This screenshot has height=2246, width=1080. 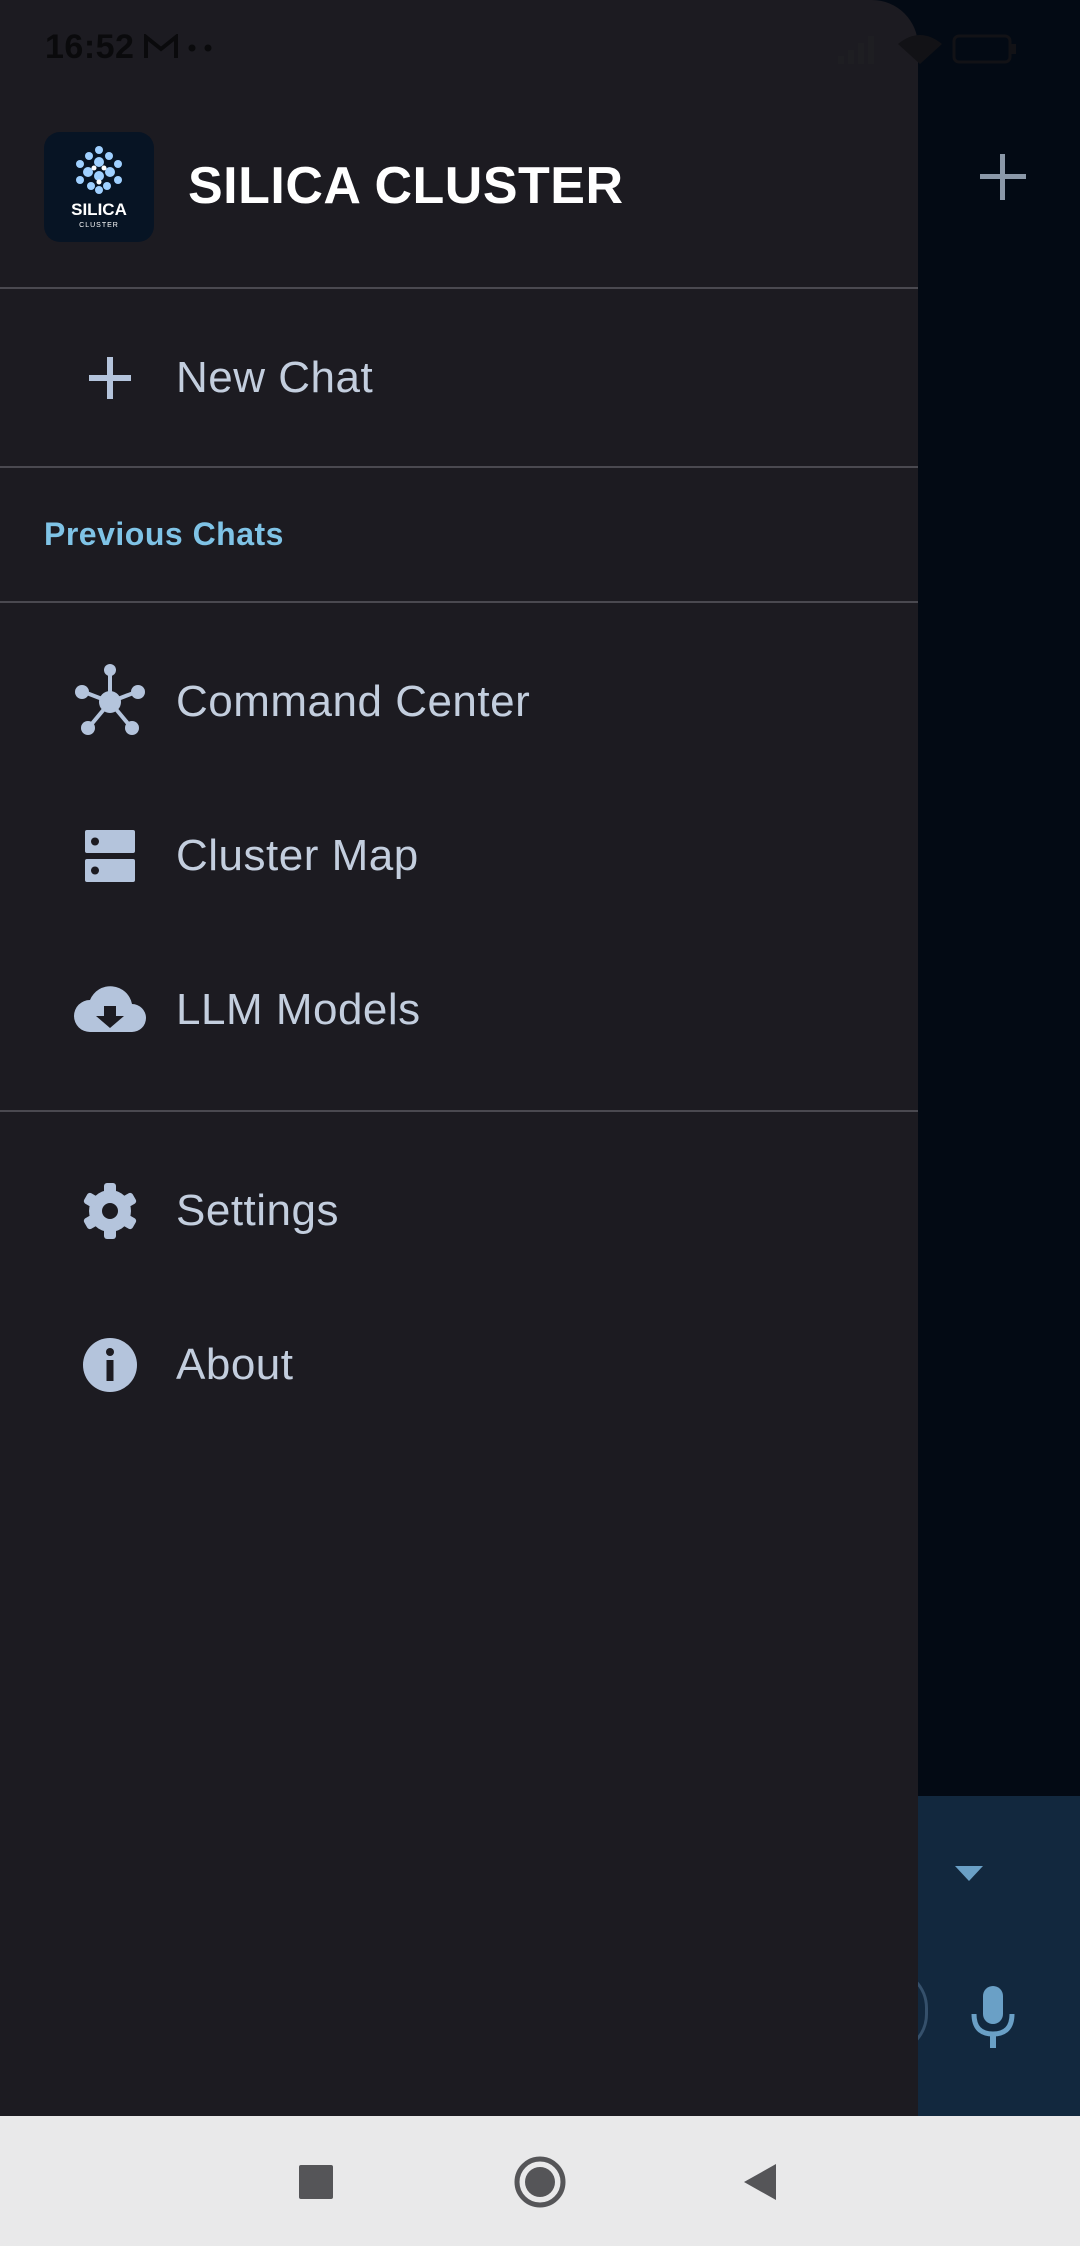 I want to click on new-chat-label: New Chat, so click(x=275, y=377).